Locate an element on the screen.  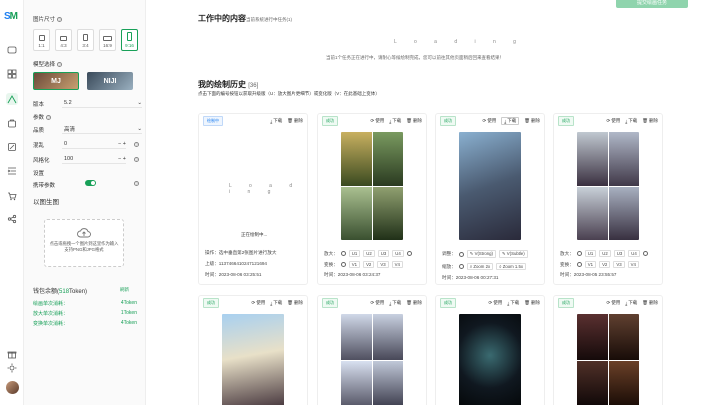
version-select: 5.2 ⌄ is located at coordinates (102, 103).